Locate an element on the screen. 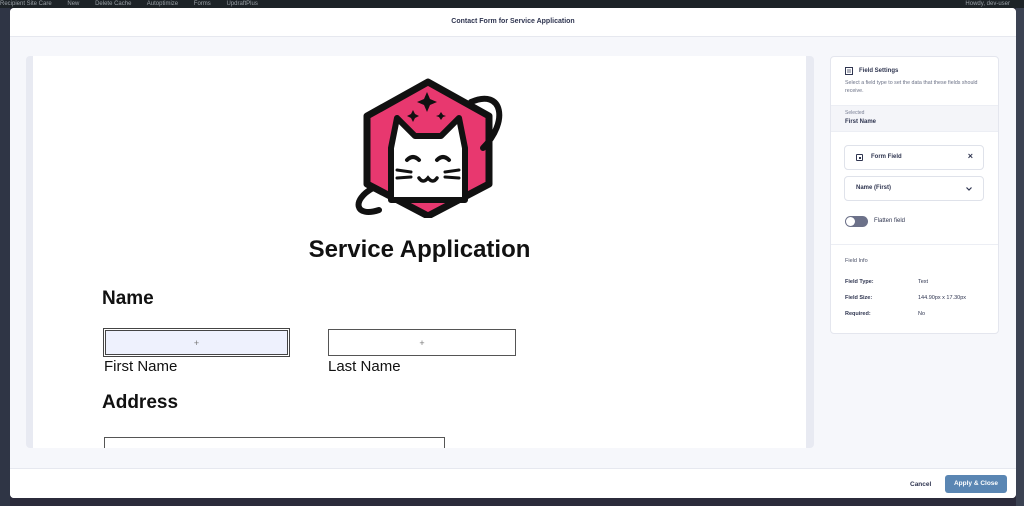  last-name-field: + is located at coordinates (422, 342).